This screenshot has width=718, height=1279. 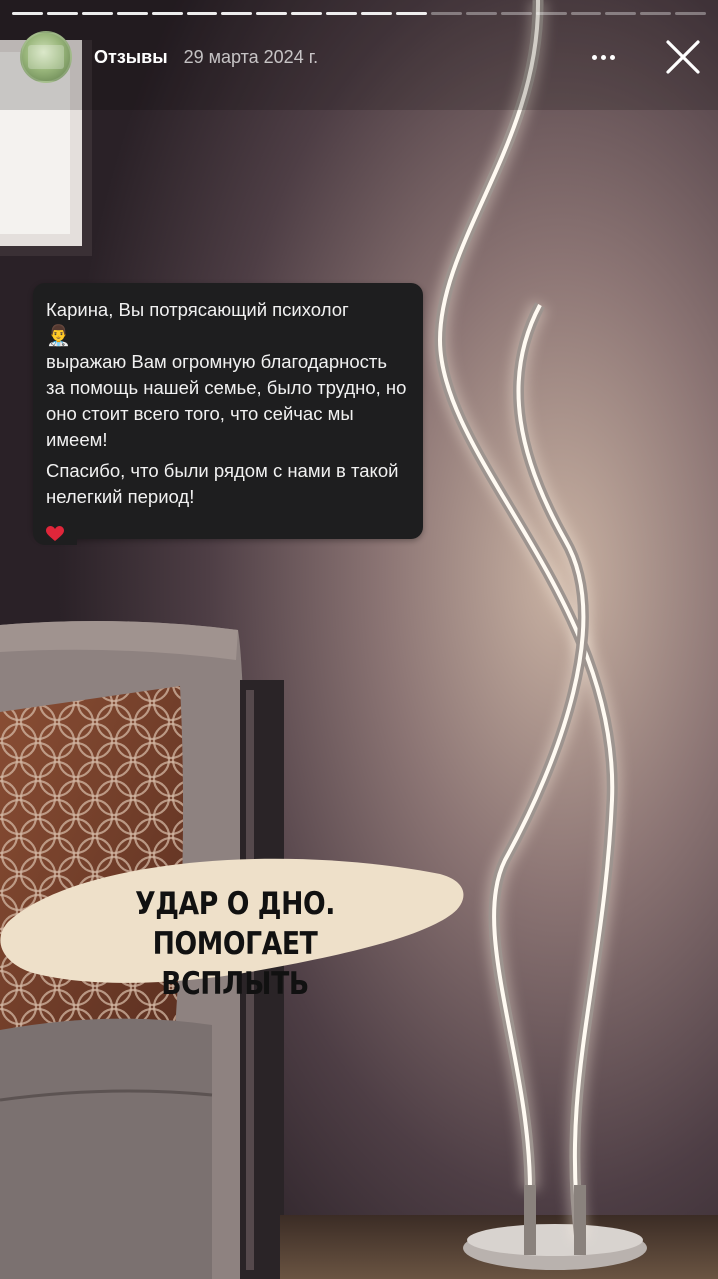 What do you see at coordinates (359, 13) in the screenshot?
I see `story-progress-bar` at bounding box center [359, 13].